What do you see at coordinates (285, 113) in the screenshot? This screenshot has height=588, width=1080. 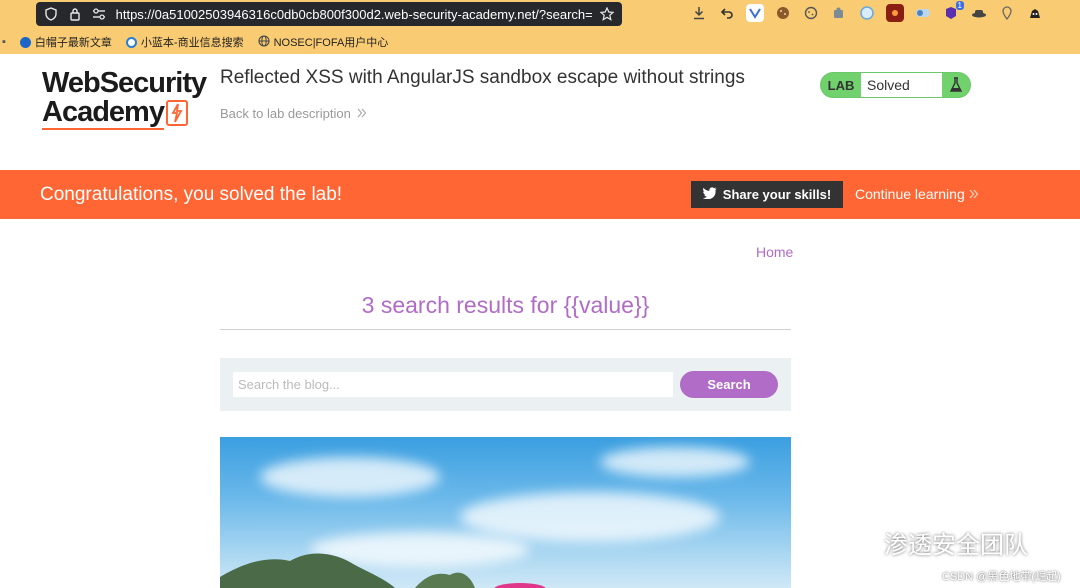 I see `back-link-label: Back to lab description` at bounding box center [285, 113].